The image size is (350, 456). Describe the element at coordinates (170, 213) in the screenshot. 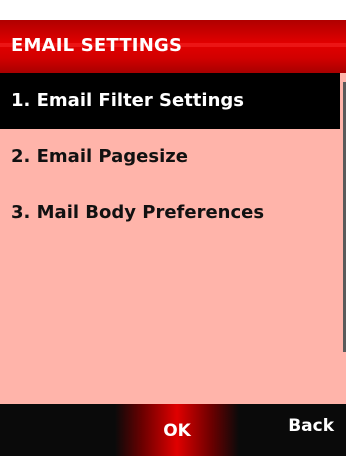

I see `menu-item-mail-body-preferences: 3. Mail Body Preferences` at that location.